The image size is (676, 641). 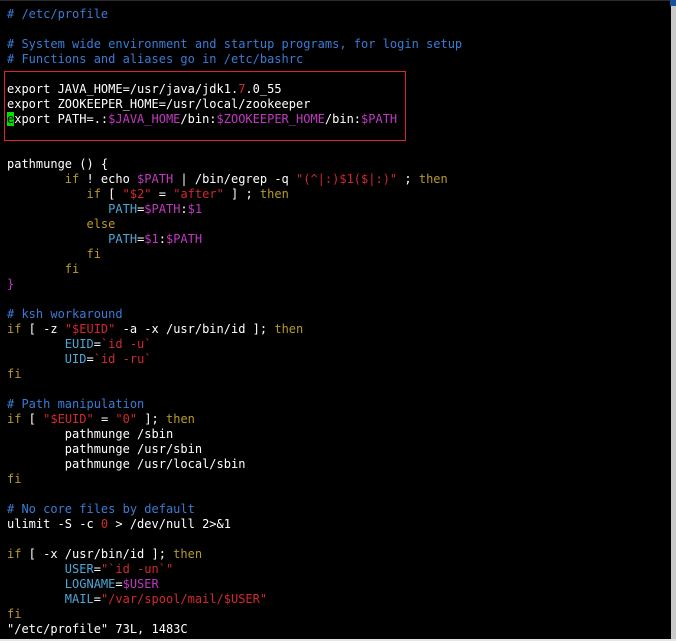 I want to click on code-token: [ -z, so click(x=43, y=329).